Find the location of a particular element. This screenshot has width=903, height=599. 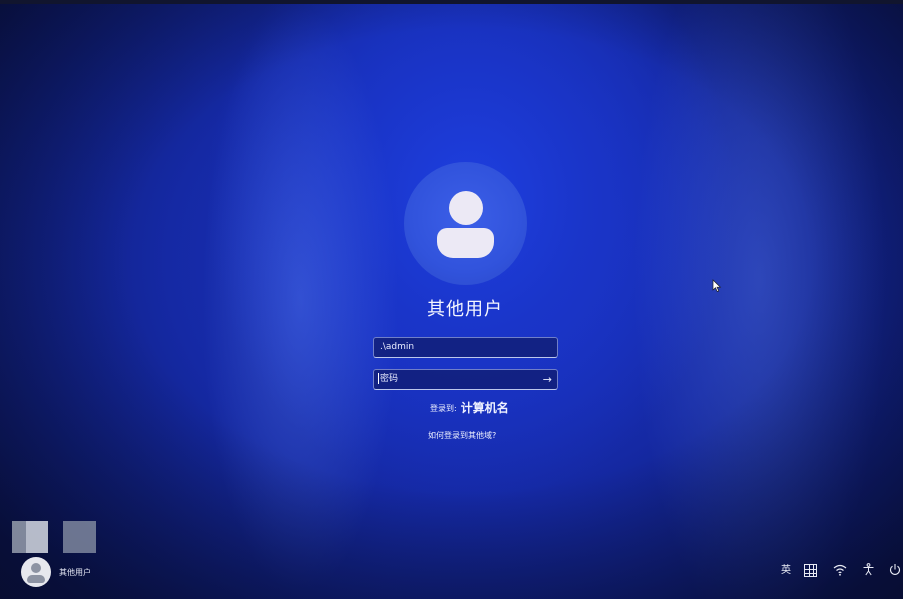

password-placeholder: 密码 is located at coordinates (389, 379).